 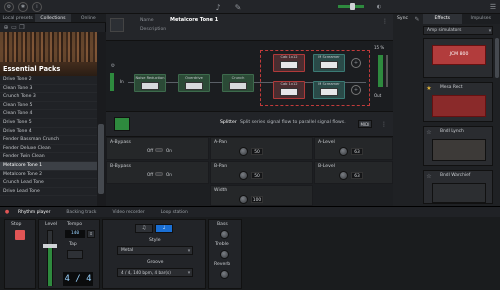 What do you see at coordinates (343, 151) in the screenshot?
I see `a-level-knob` at bounding box center [343, 151].